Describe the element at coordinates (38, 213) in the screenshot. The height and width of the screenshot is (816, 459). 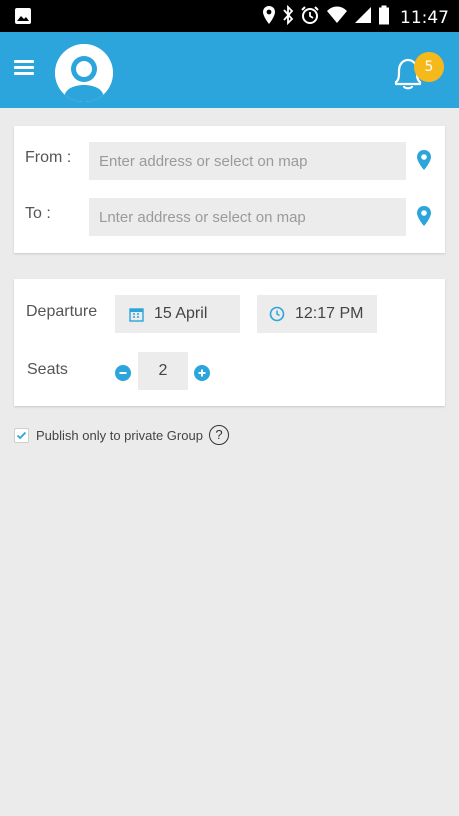
I see `to-label: To :` at that location.